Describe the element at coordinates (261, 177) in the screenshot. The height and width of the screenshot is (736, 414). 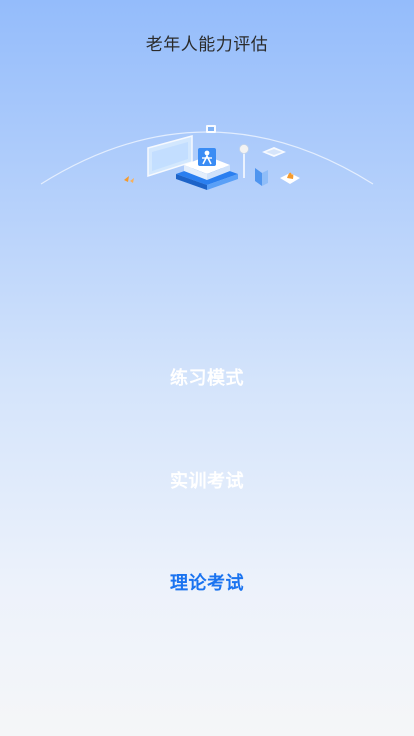
I see `book-icon` at that location.